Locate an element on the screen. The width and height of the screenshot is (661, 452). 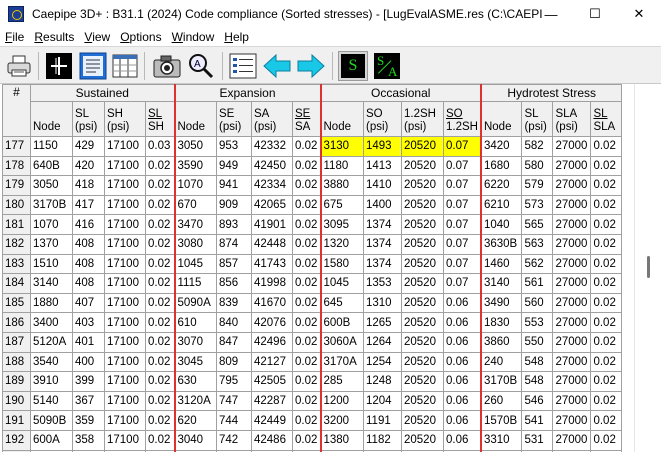
table-cell: 565 is located at coordinates (537, 224).